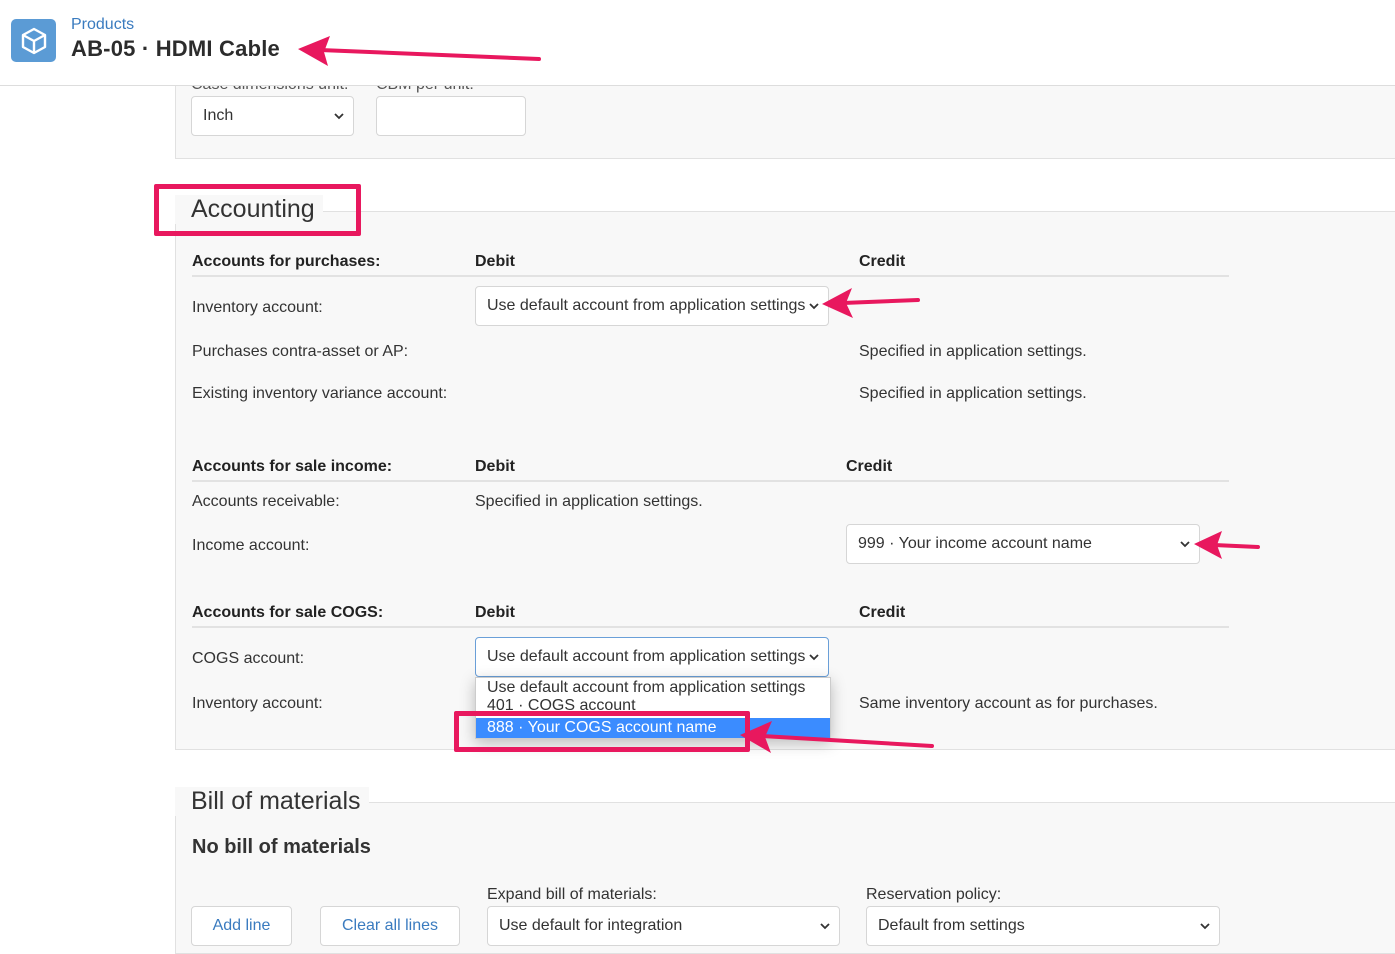 This screenshot has height=954, width=1395. I want to click on income-arrow-icon, so click(1227, 545).